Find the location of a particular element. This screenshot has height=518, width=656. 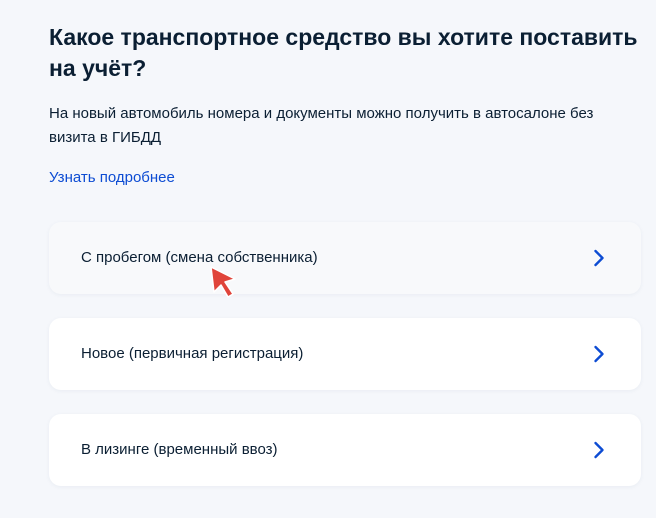

option-label: В лизинге (временный ввоз) is located at coordinates (179, 449).